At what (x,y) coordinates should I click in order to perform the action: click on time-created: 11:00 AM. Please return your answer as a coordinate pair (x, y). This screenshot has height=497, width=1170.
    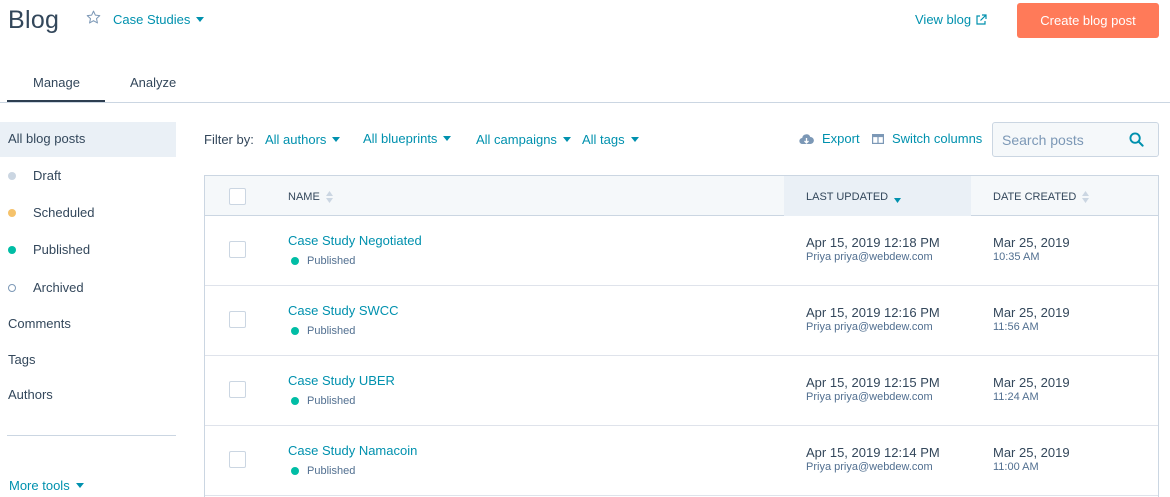
    Looking at the image, I should click on (1016, 467).